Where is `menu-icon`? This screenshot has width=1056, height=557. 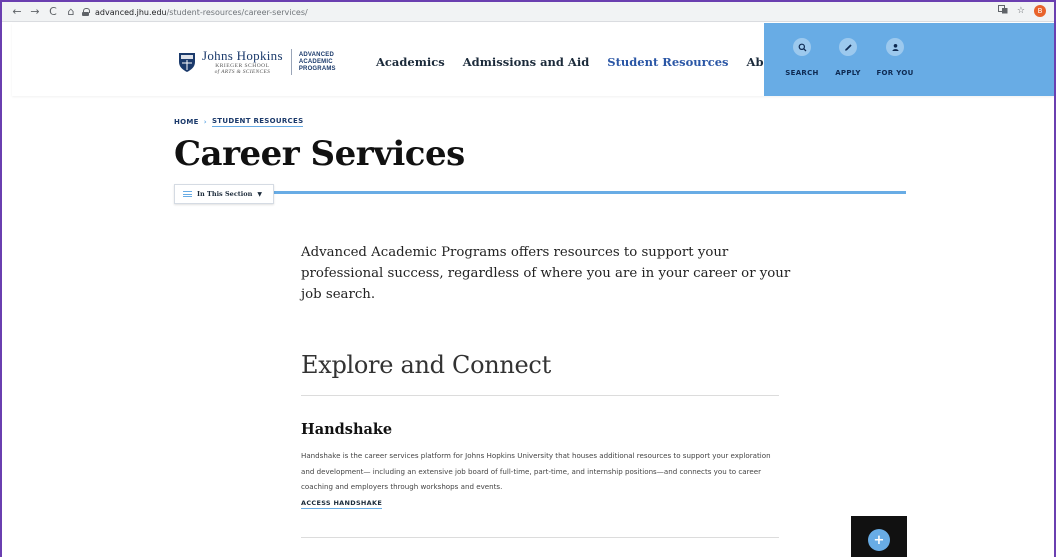 menu-icon is located at coordinates (187, 194).